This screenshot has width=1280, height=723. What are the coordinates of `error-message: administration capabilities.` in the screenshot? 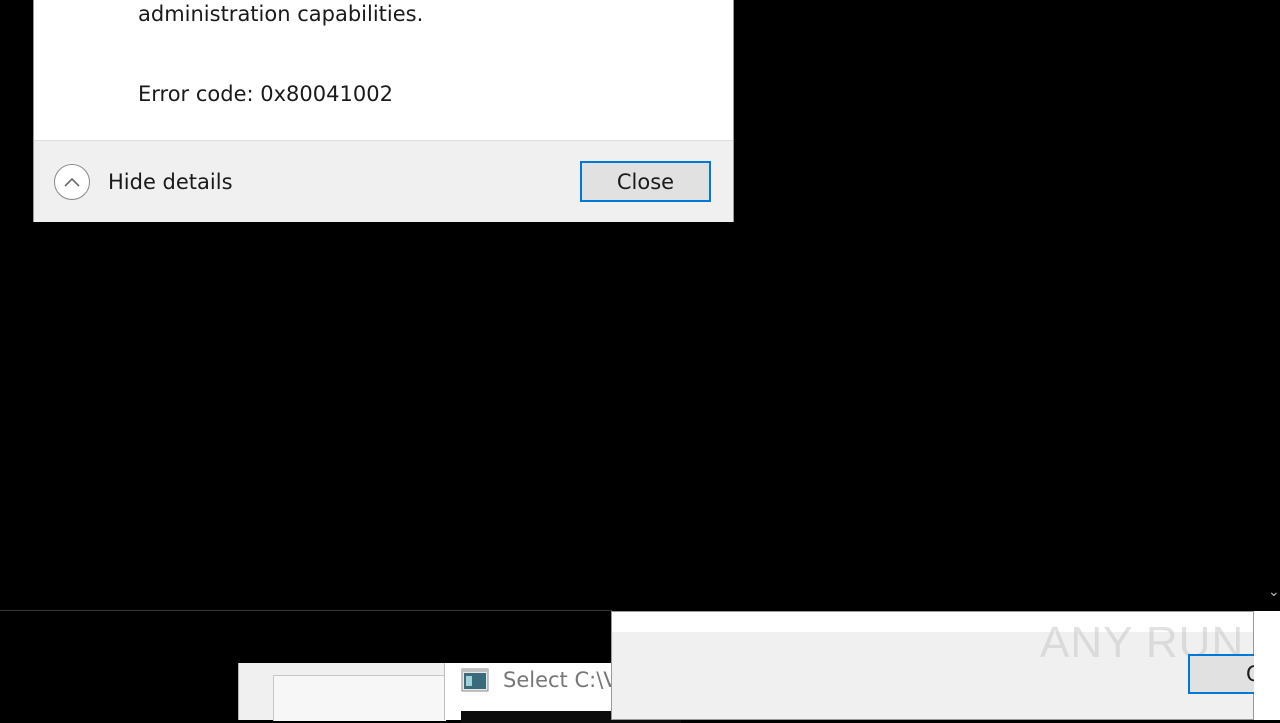 It's located at (281, 14).